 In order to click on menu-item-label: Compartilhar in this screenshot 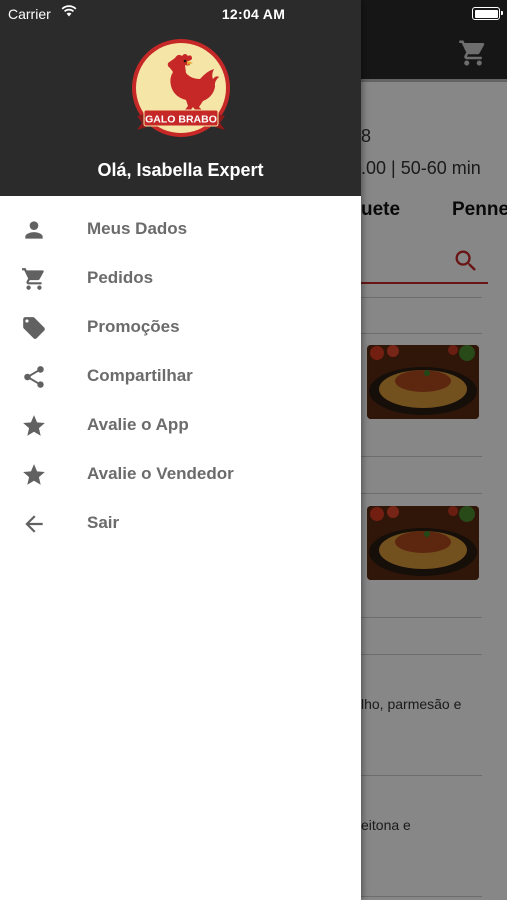, I will do `click(140, 375)`.